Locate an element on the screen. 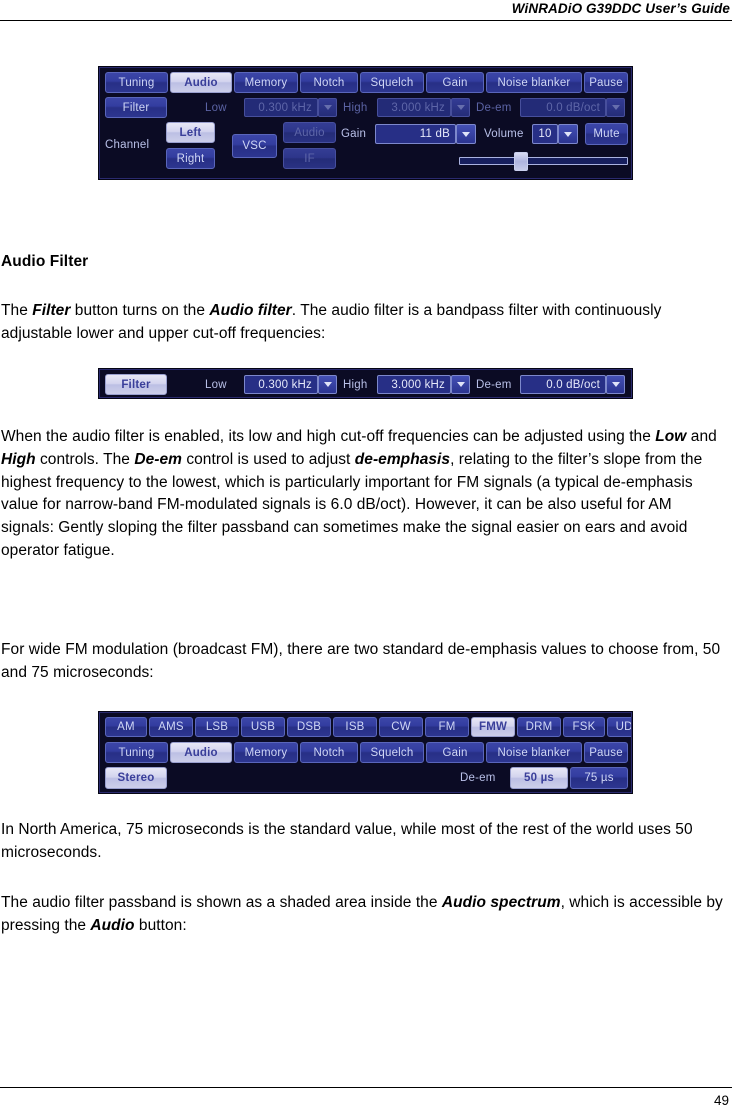 The height and width of the screenshot is (1117, 732). footer-rule is located at coordinates (366, 1087).